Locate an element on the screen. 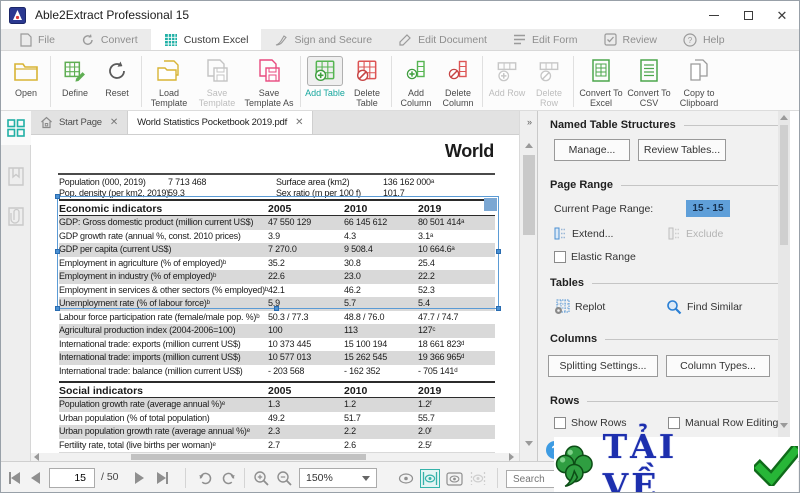  page-range-heading: Page Range is located at coordinates (666, 185).